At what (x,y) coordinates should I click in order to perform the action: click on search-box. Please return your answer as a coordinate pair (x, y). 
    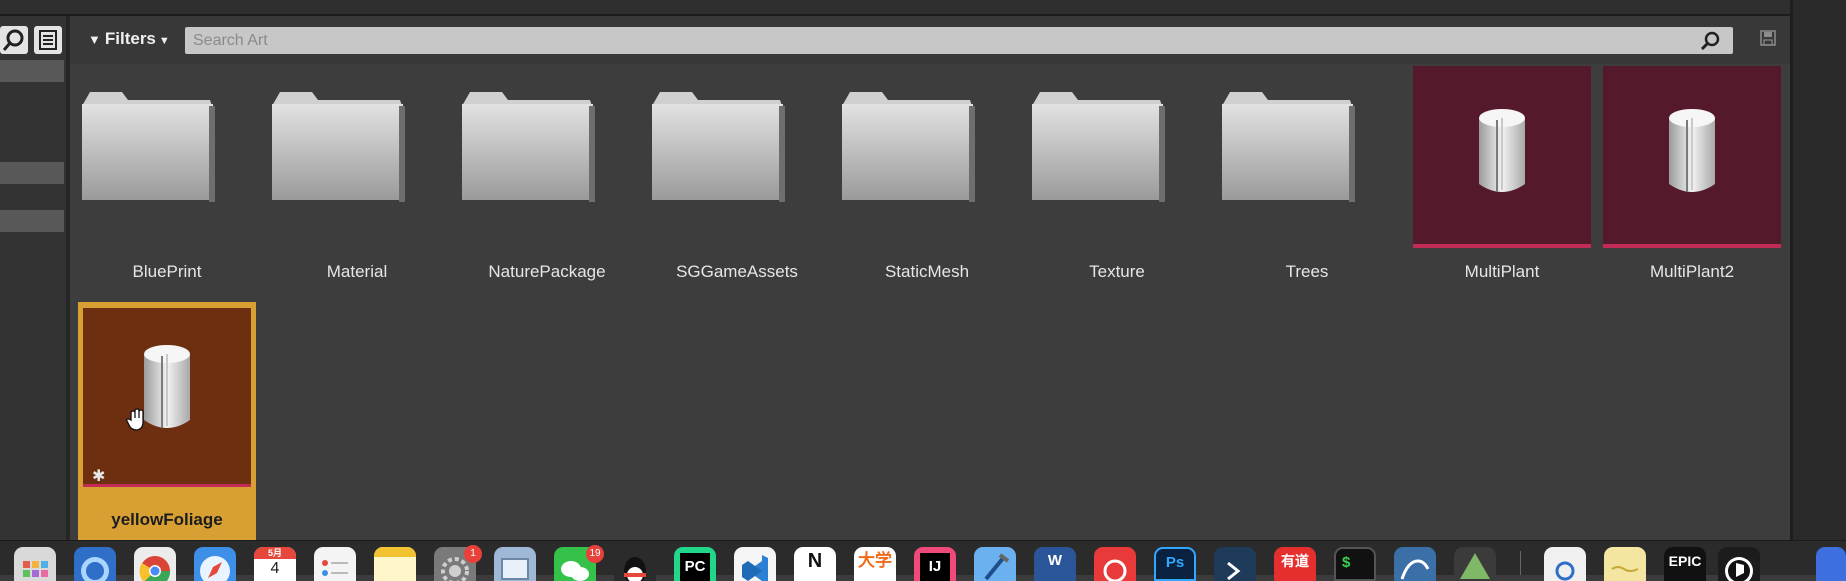
    Looking at the image, I should click on (959, 40).